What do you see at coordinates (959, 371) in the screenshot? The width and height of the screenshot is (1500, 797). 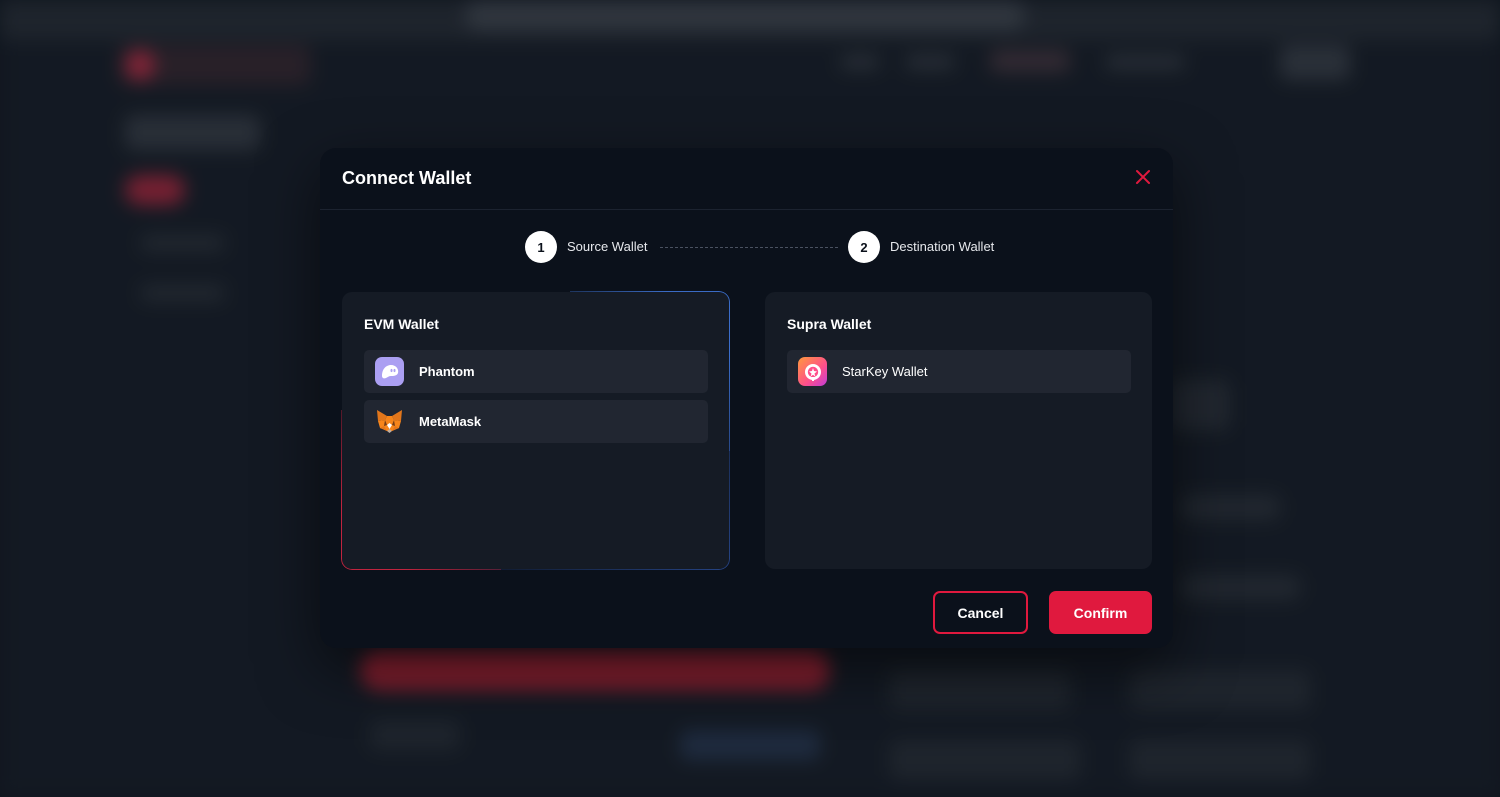 I see `wallet-option-starkey: StarKey Wallet` at bounding box center [959, 371].